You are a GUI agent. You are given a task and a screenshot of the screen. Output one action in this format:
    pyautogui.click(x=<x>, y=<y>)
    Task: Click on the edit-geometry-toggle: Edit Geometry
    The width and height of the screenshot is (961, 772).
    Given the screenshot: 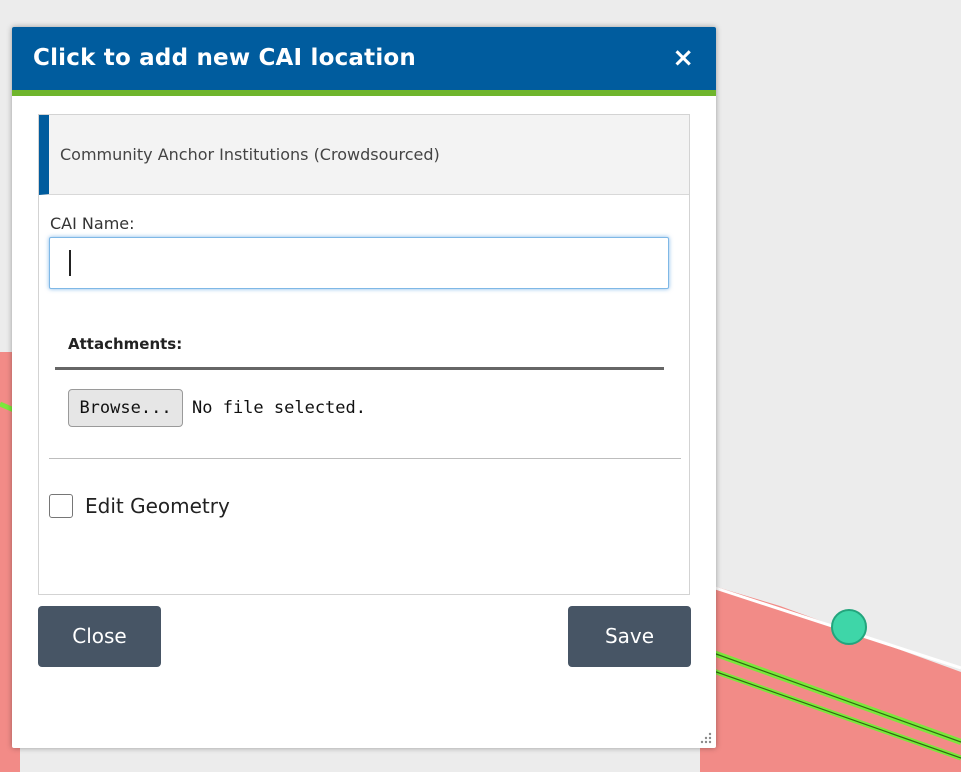 What is the action you would take?
    pyautogui.click(x=139, y=506)
    